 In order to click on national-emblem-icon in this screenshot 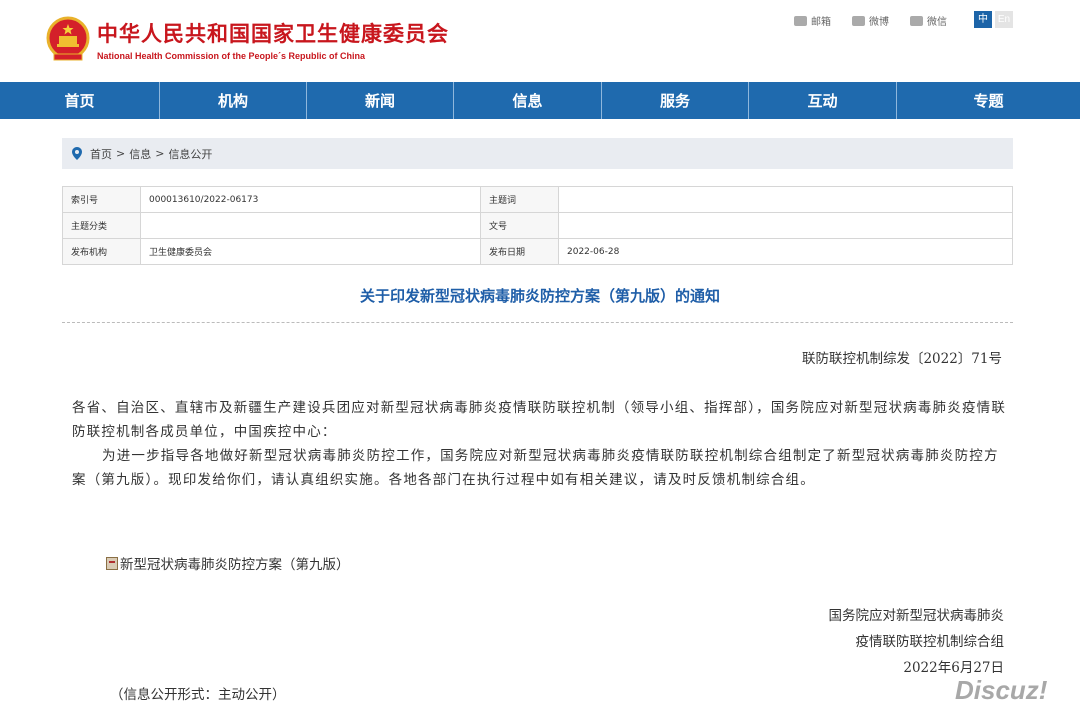, I will do `click(68, 38)`.